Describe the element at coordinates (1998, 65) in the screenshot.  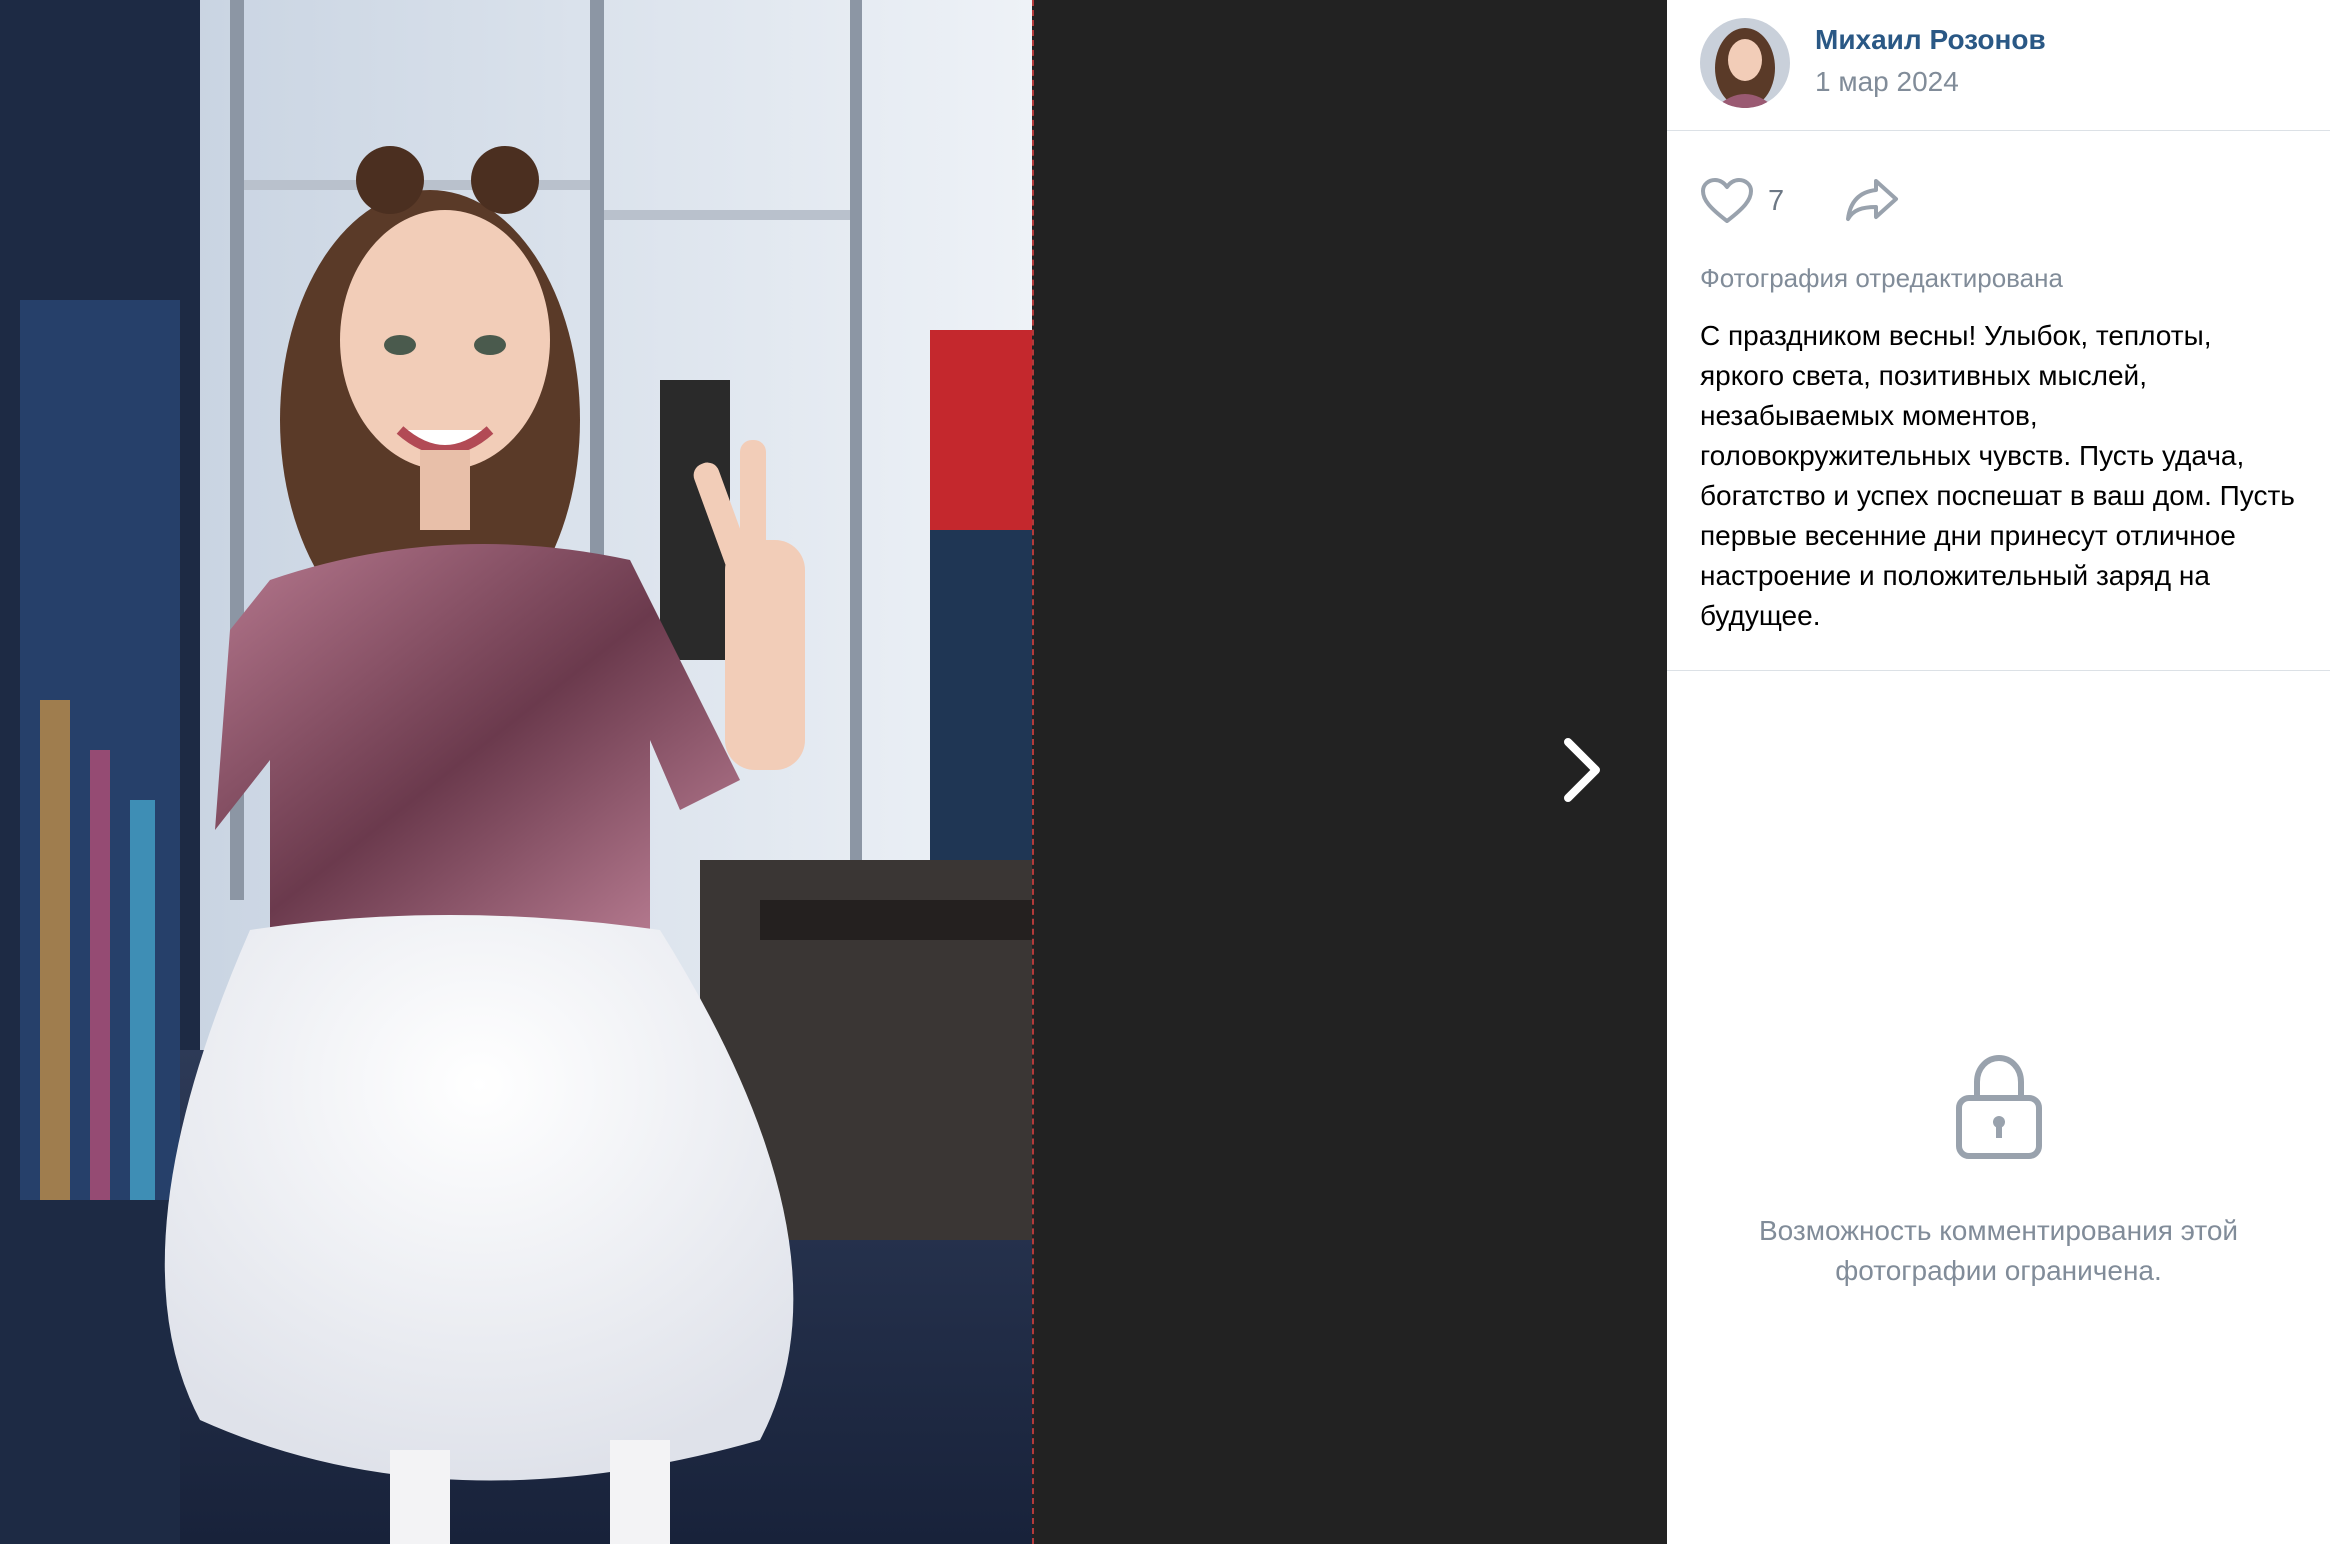
I see `post-header: Михаил Розонов 1 мар 2024` at that location.